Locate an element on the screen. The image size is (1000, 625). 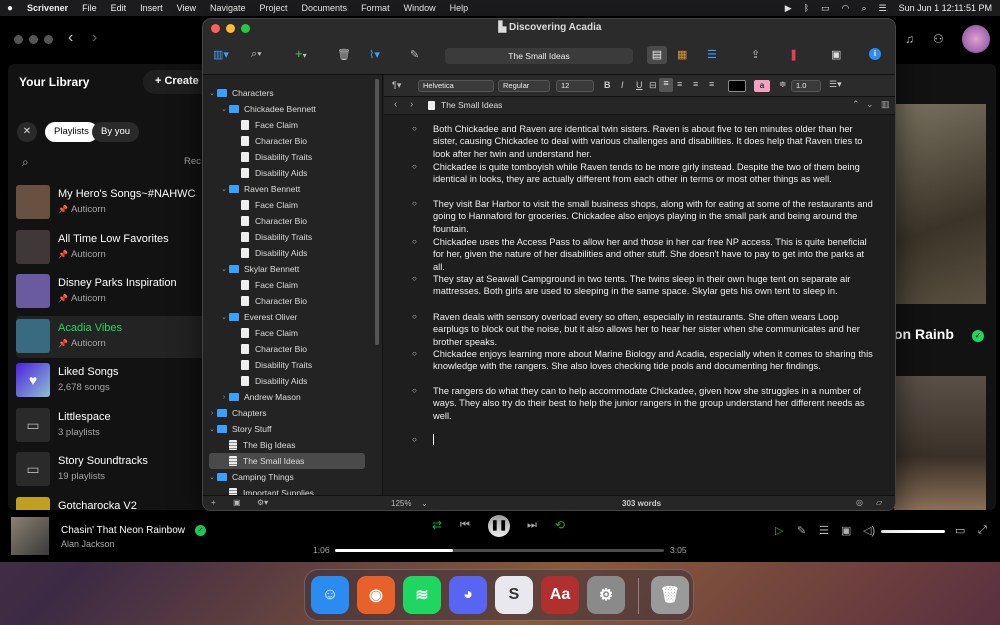
bookmark-icon: ❚ is located at coordinates (793, 54).